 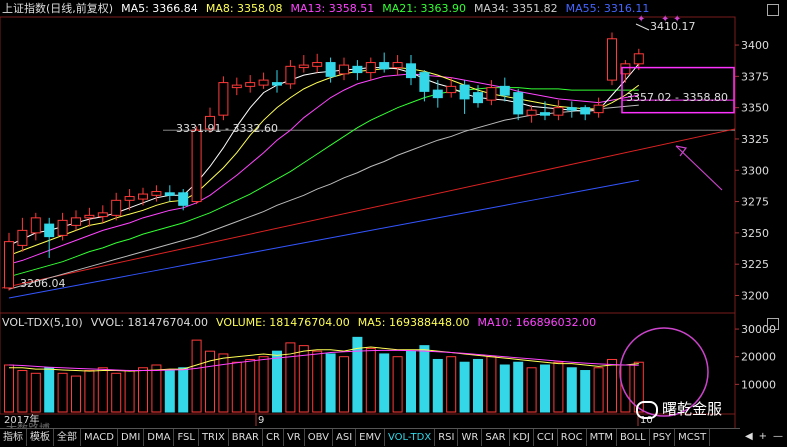 What do you see at coordinates (246, 437) in the screenshot?
I see `tab-brar: BRAR` at bounding box center [246, 437].